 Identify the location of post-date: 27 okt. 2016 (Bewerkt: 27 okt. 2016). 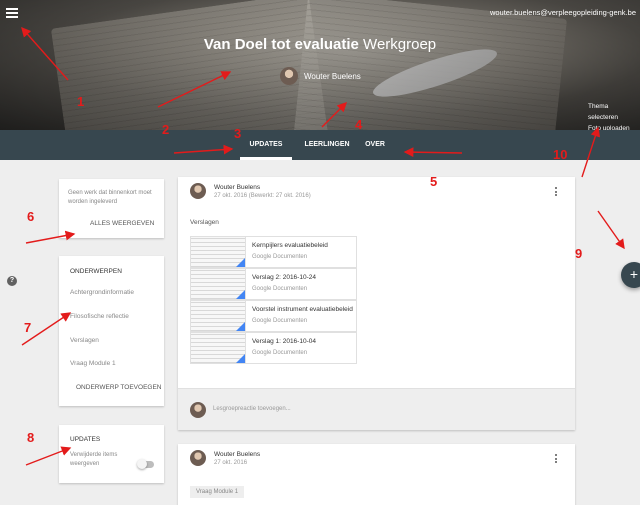
(262, 196).